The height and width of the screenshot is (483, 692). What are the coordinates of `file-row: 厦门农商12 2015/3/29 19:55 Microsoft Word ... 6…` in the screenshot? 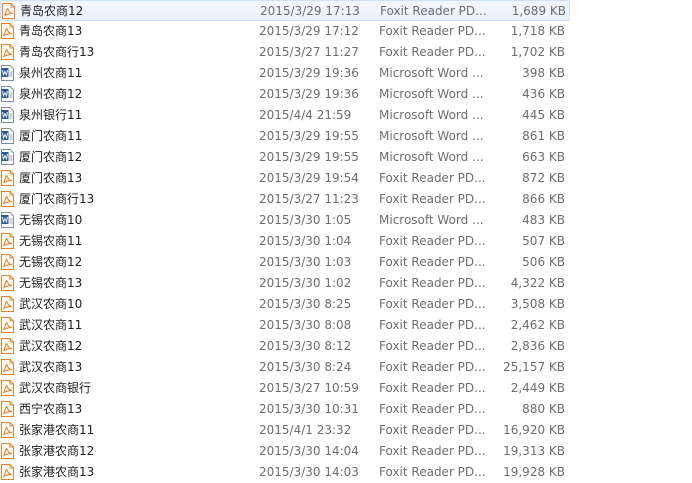 It's located at (346, 157).